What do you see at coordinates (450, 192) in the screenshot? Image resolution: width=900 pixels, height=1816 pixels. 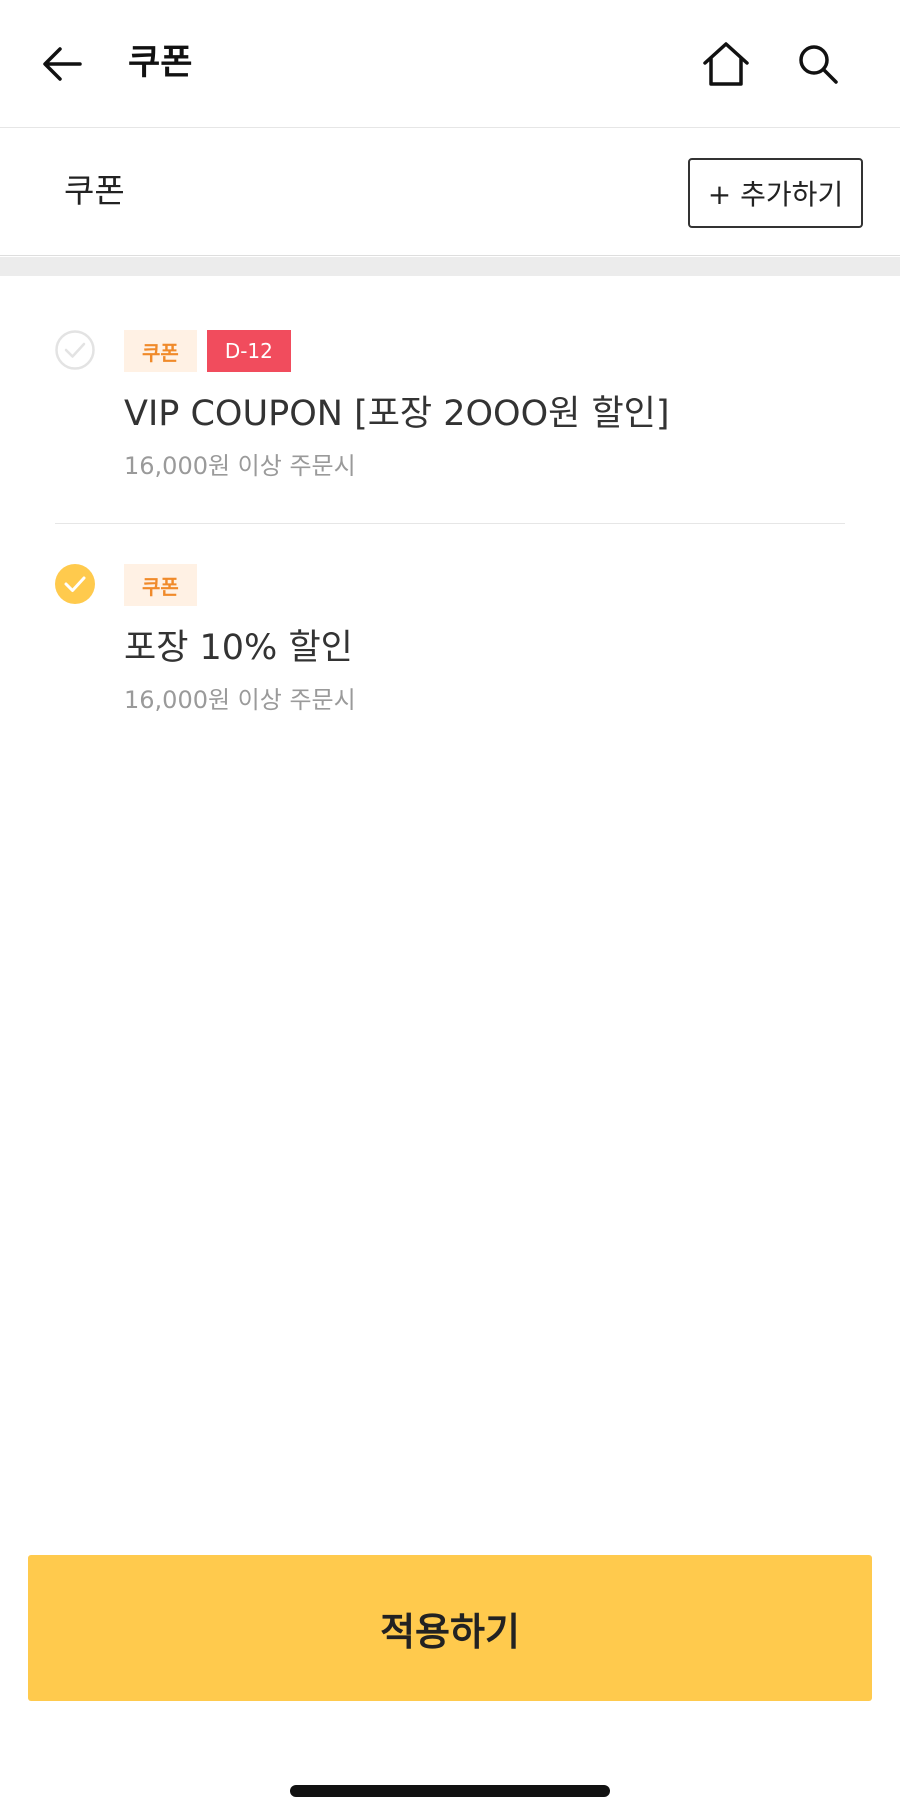 I see `coupon-section-bar: 쿠폰 + 추가하기` at bounding box center [450, 192].